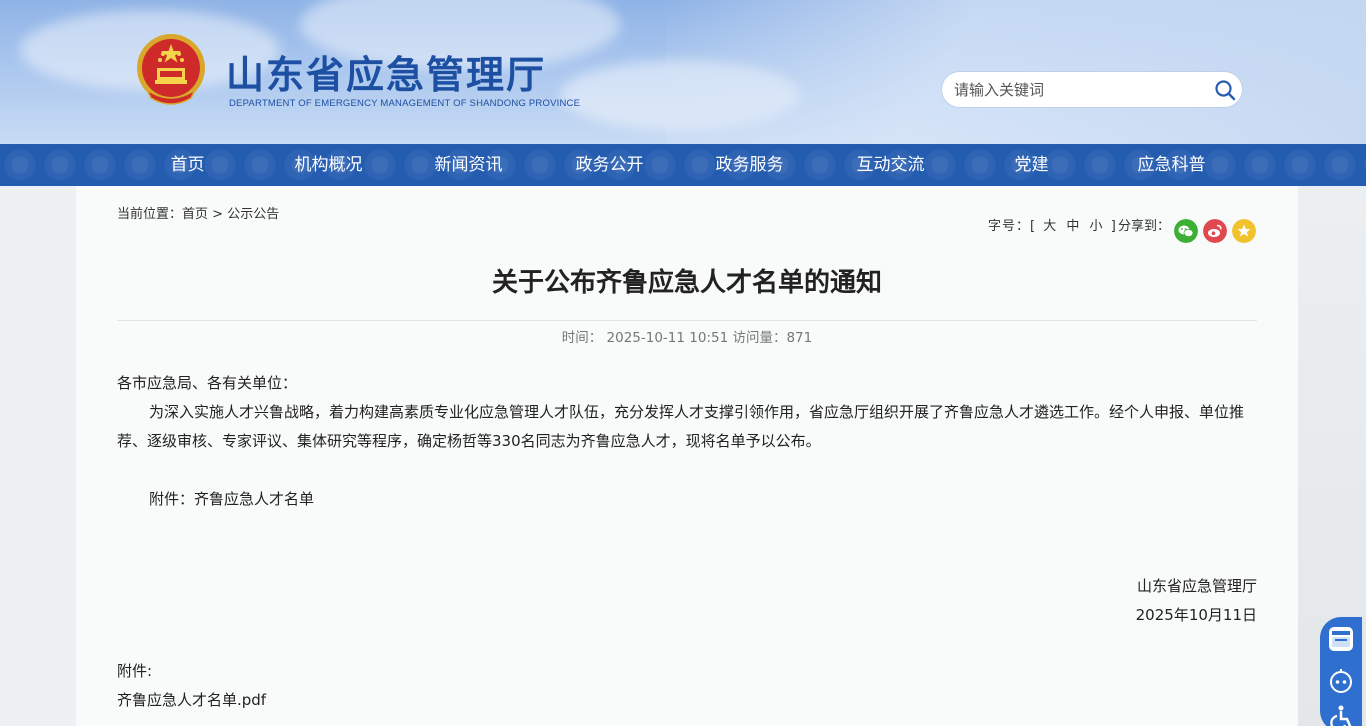 This screenshot has width=1366, height=726. What do you see at coordinates (687, 320) in the screenshot?
I see `title-divider` at bounding box center [687, 320].